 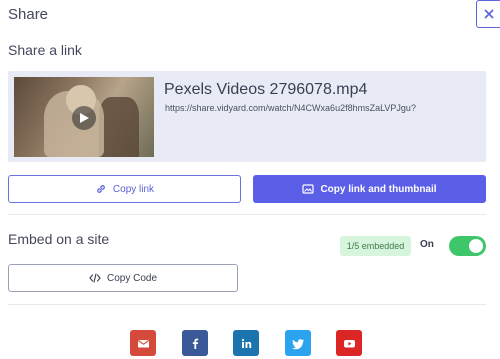 I want to click on share-twitter-button, so click(x=298, y=343).